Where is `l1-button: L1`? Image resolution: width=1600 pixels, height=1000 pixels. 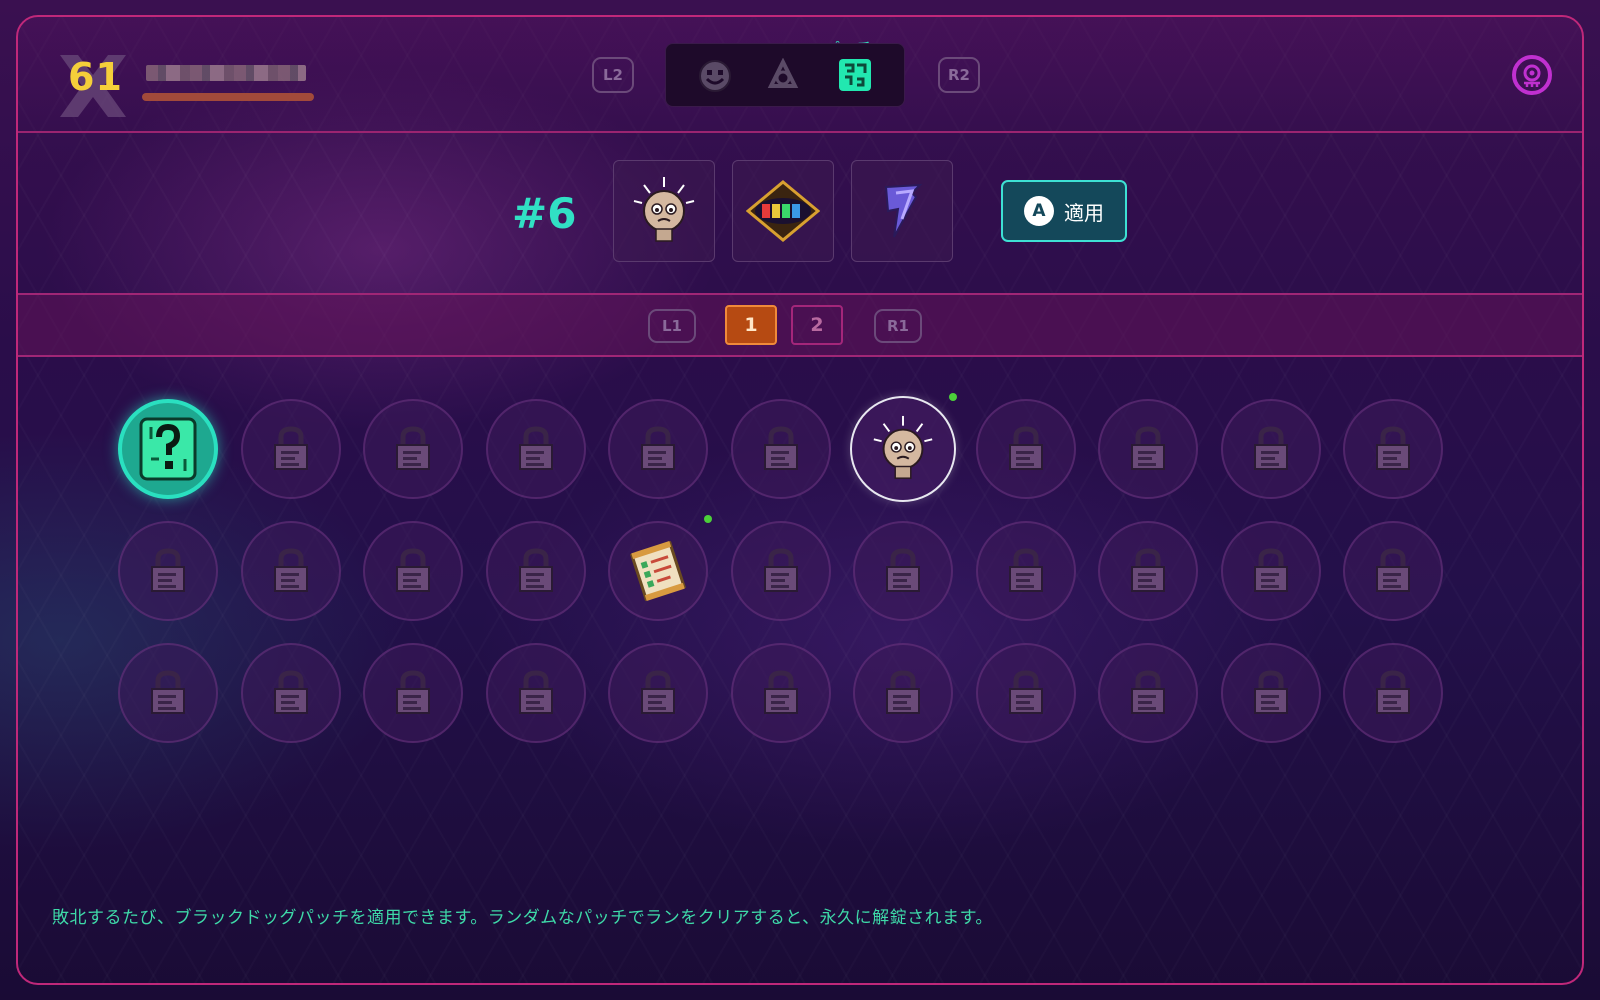
l1-button: L1 is located at coordinates (672, 326).